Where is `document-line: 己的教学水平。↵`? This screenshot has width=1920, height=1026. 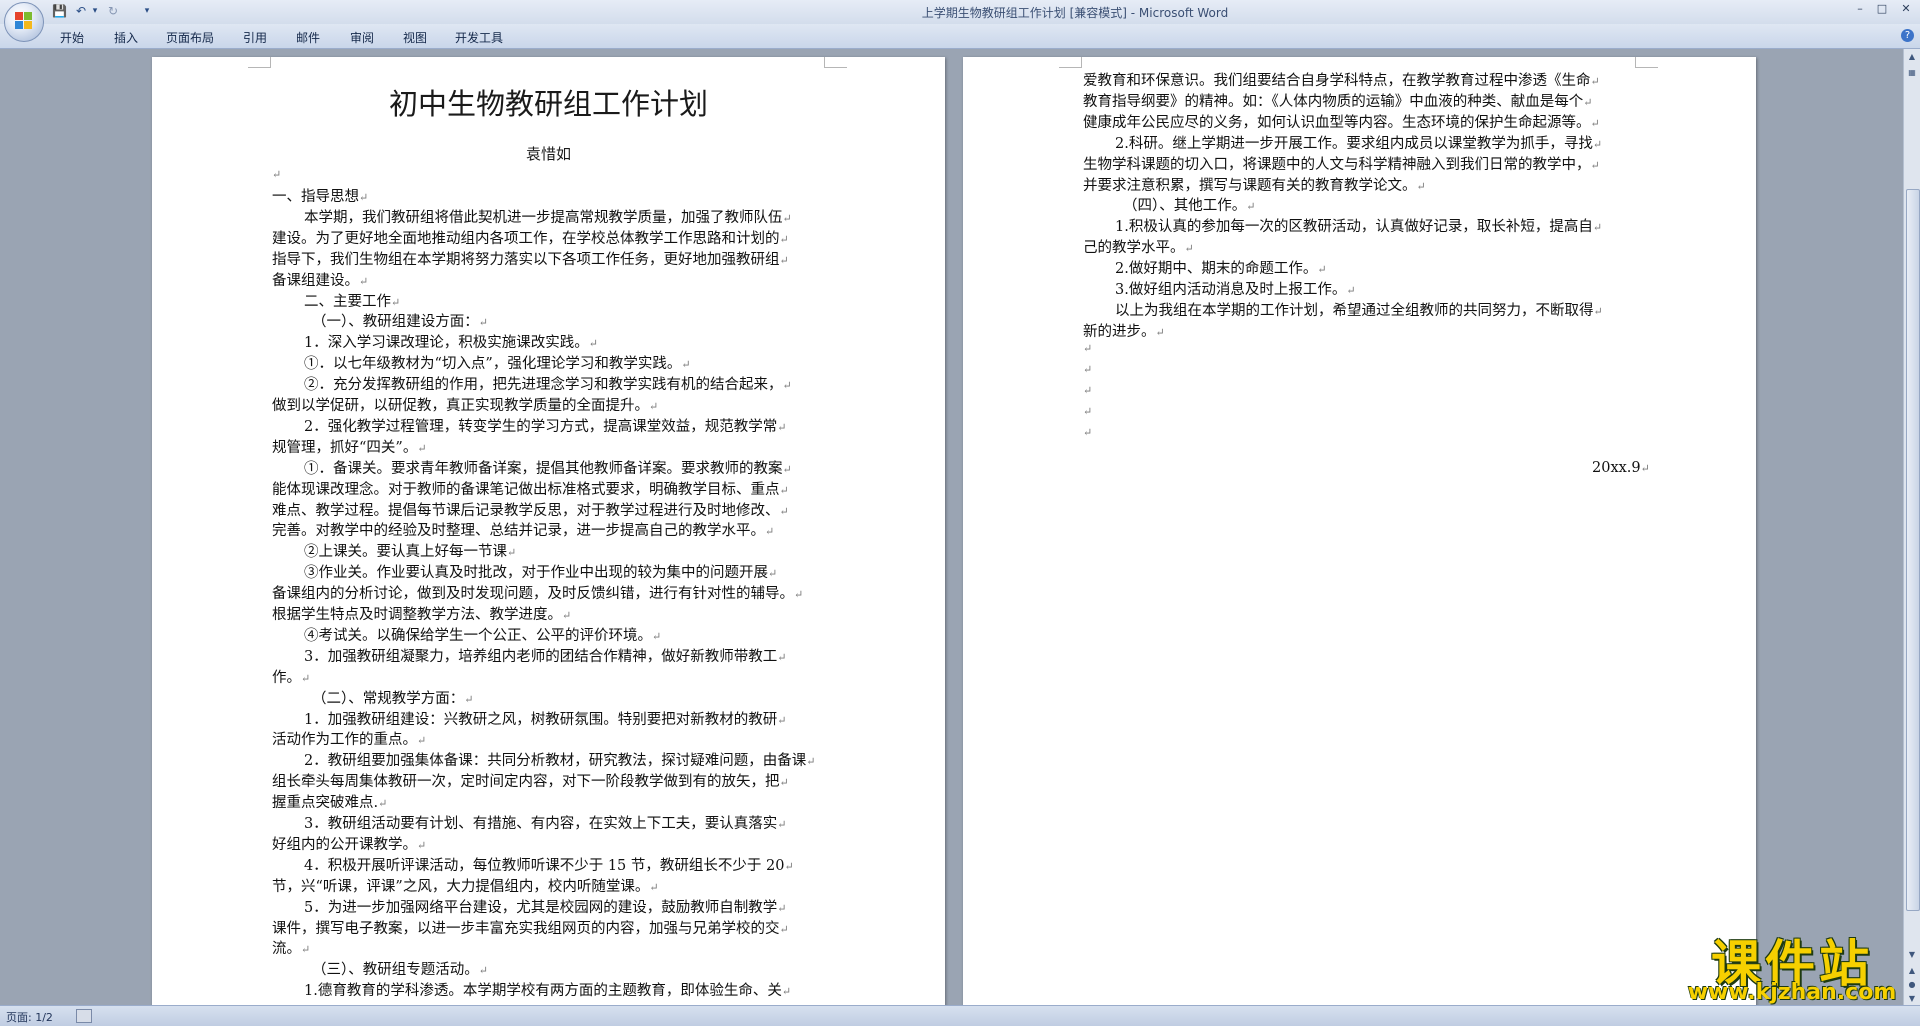
document-line: 己的教学水平。↵ is located at coordinates (1138, 248).